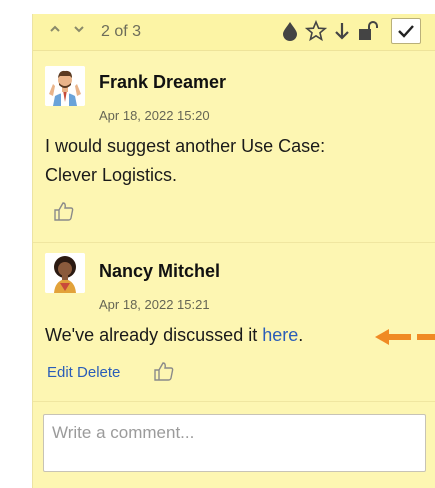  Describe the element at coordinates (121, 31) in the screenshot. I see `comment-counter: 2 of 3` at that location.